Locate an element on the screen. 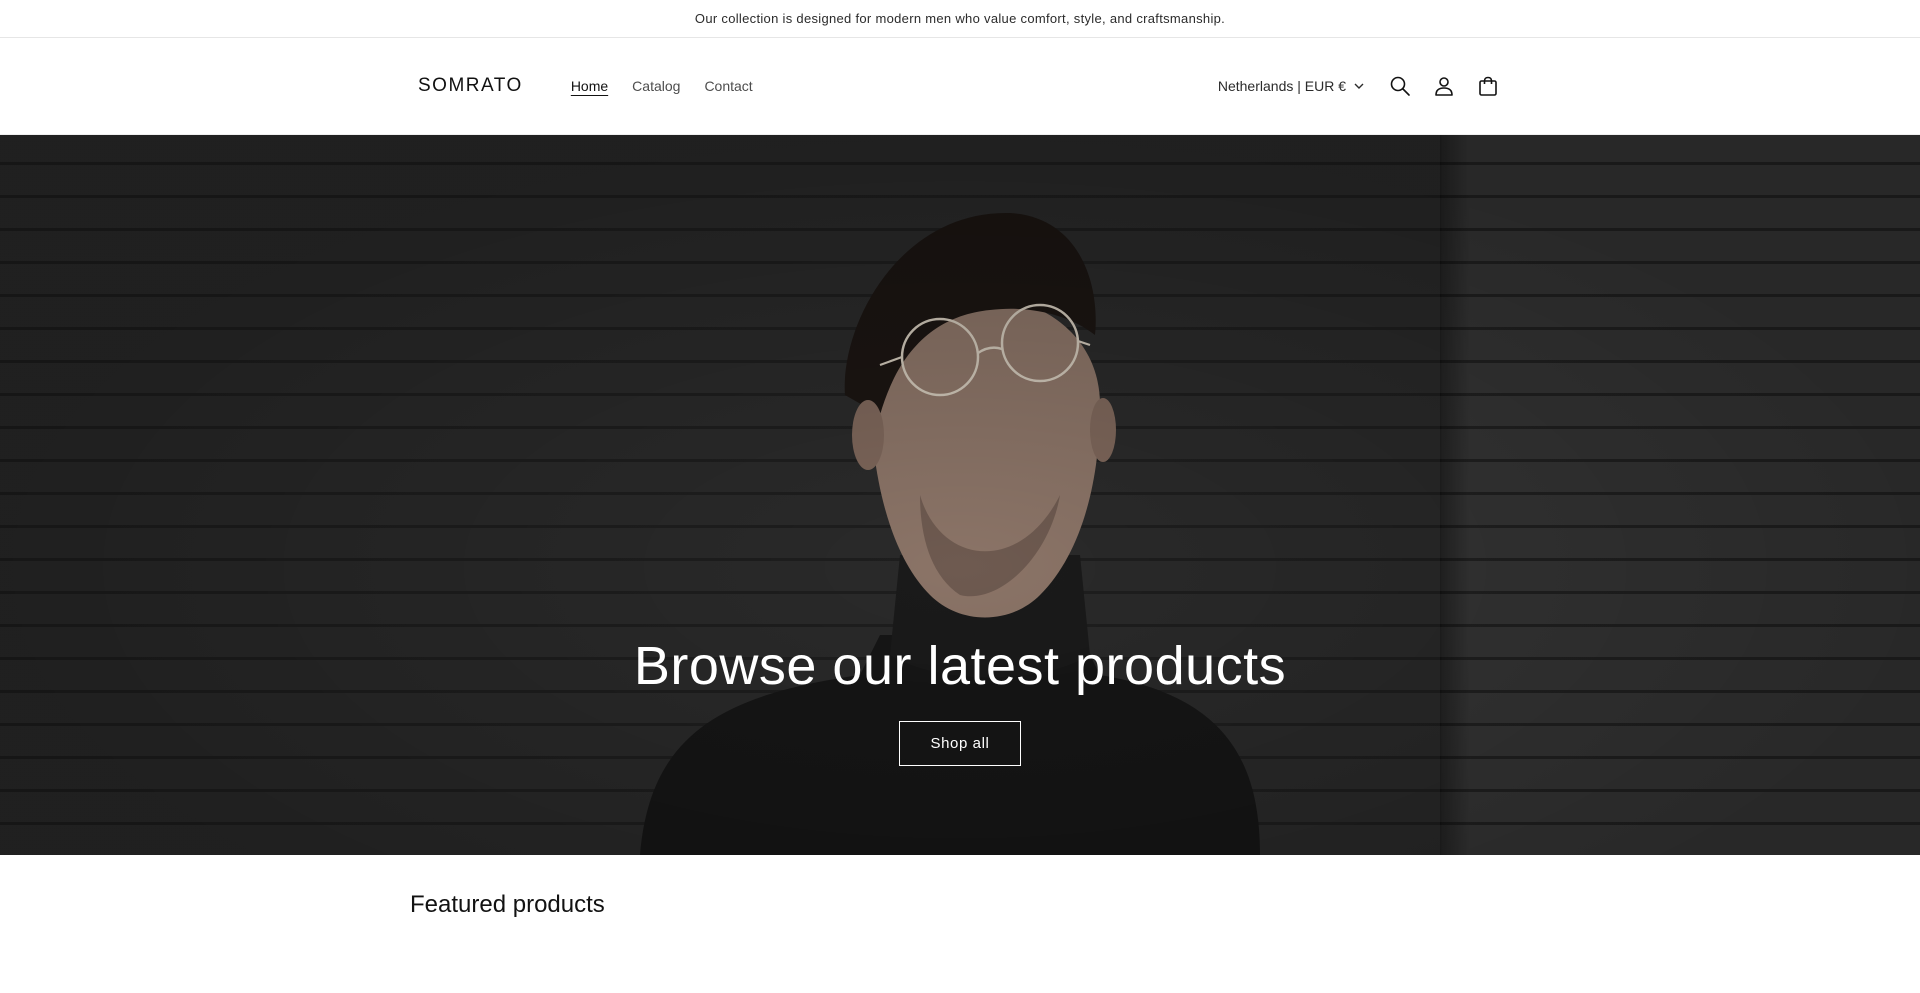  featured-products-section: Featured products is located at coordinates (960, 924).